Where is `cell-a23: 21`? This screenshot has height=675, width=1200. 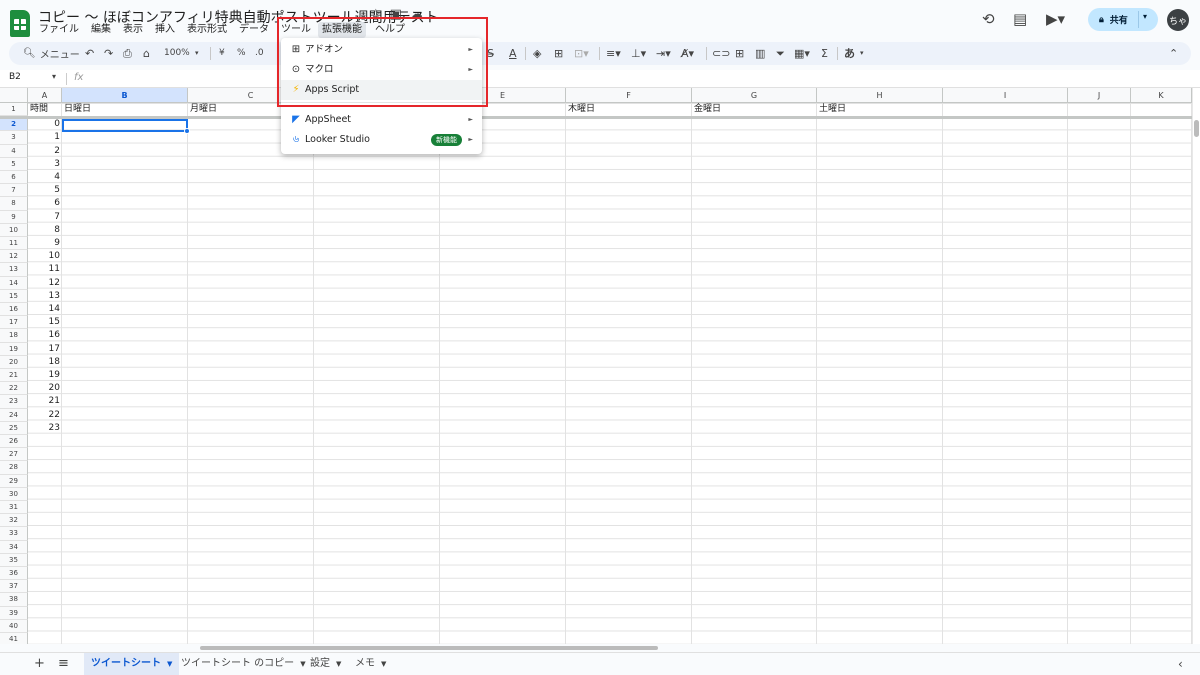
cell-a23: 21 is located at coordinates (44, 401).